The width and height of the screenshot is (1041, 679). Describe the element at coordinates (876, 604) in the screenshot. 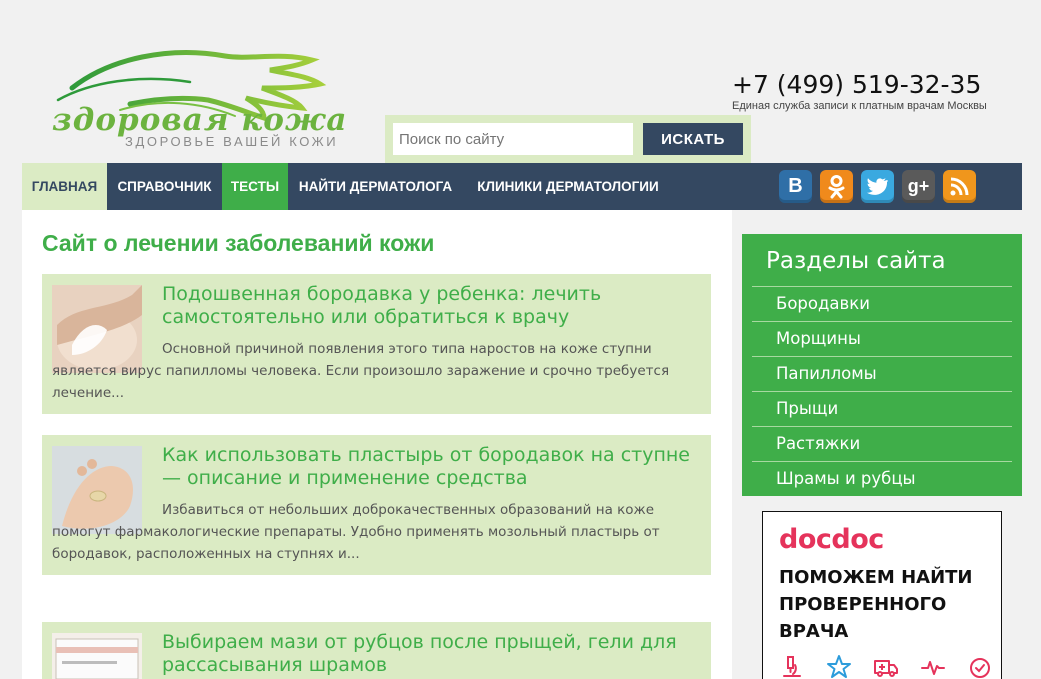

I see `ad-headline: ПОМОЖЕМ НАЙТИ ПРОВЕРЕННОГО ВРАЧА` at that location.